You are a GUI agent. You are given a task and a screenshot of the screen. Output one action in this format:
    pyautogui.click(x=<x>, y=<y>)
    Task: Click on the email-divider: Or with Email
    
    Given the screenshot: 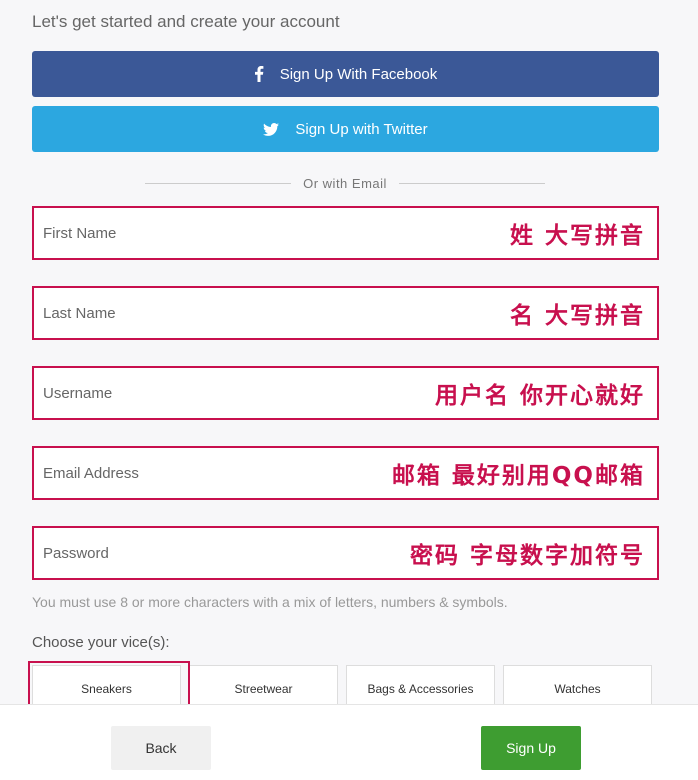 What is the action you would take?
    pyautogui.click(x=345, y=183)
    